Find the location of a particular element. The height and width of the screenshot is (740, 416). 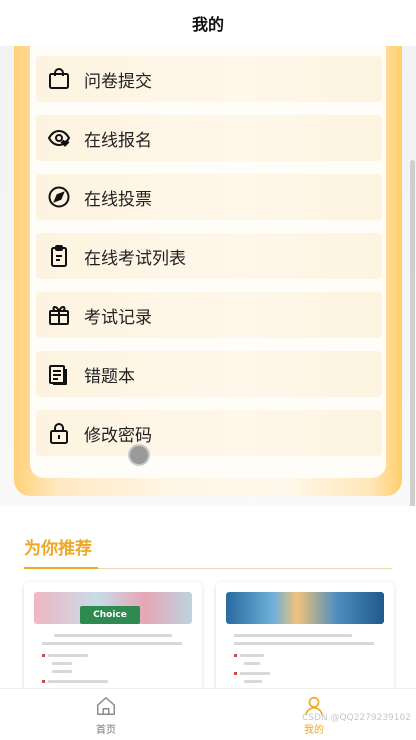

title-underline is located at coordinates (61, 568).